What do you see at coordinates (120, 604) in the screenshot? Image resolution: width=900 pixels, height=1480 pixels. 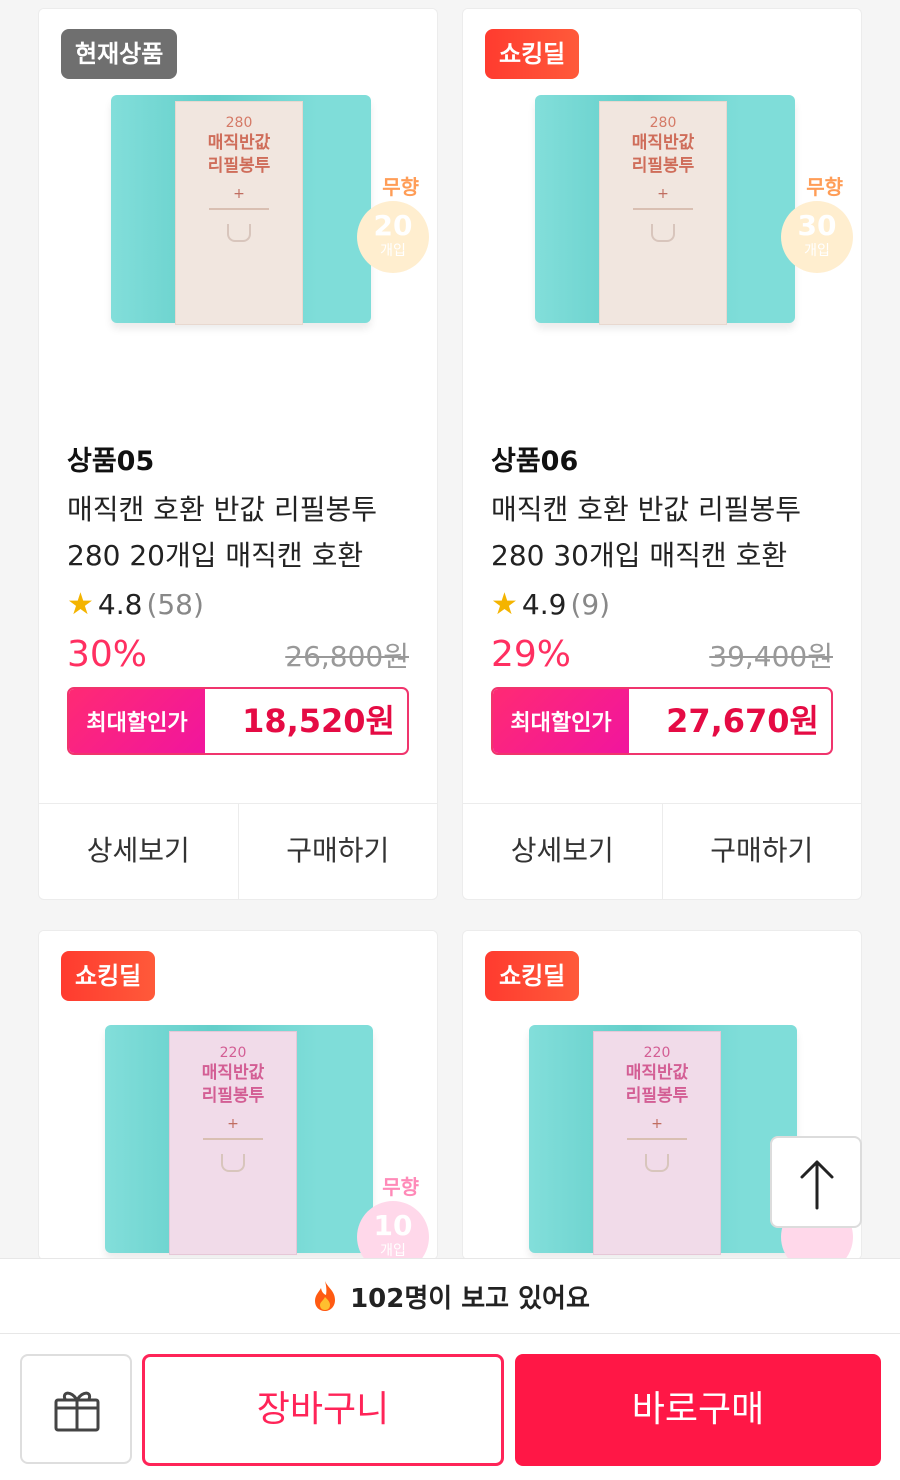 I see `rating-score: 4.8` at bounding box center [120, 604].